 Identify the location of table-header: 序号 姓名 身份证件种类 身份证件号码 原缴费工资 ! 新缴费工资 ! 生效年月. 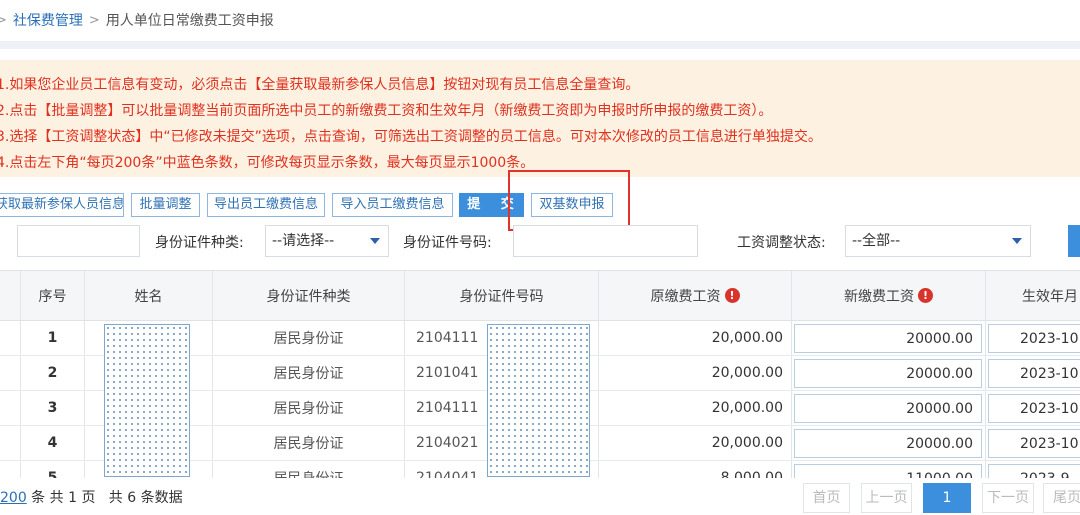
(540, 296).